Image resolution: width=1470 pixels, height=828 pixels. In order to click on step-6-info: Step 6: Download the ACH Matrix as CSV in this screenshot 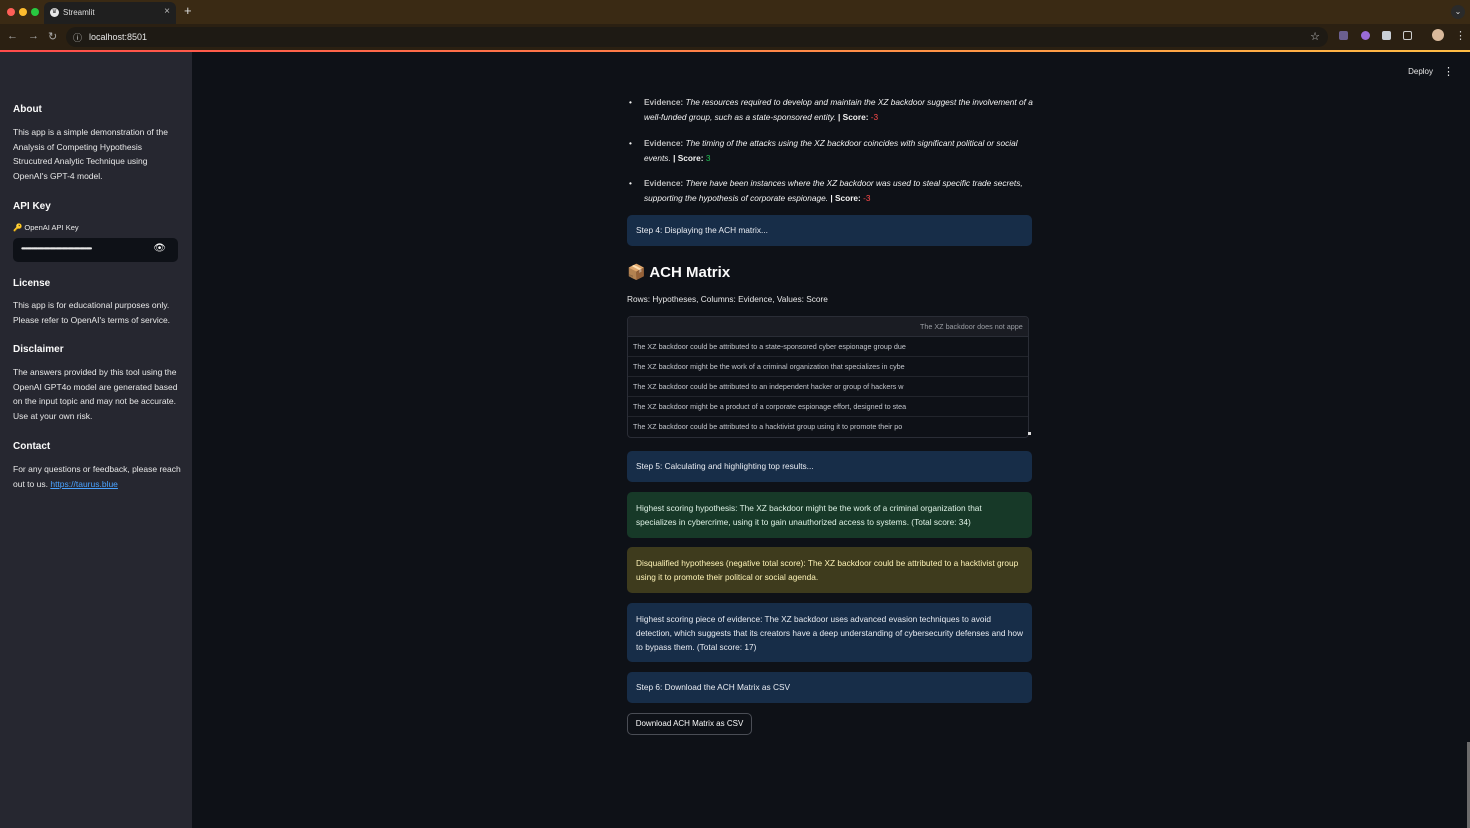, I will do `click(829, 687)`.